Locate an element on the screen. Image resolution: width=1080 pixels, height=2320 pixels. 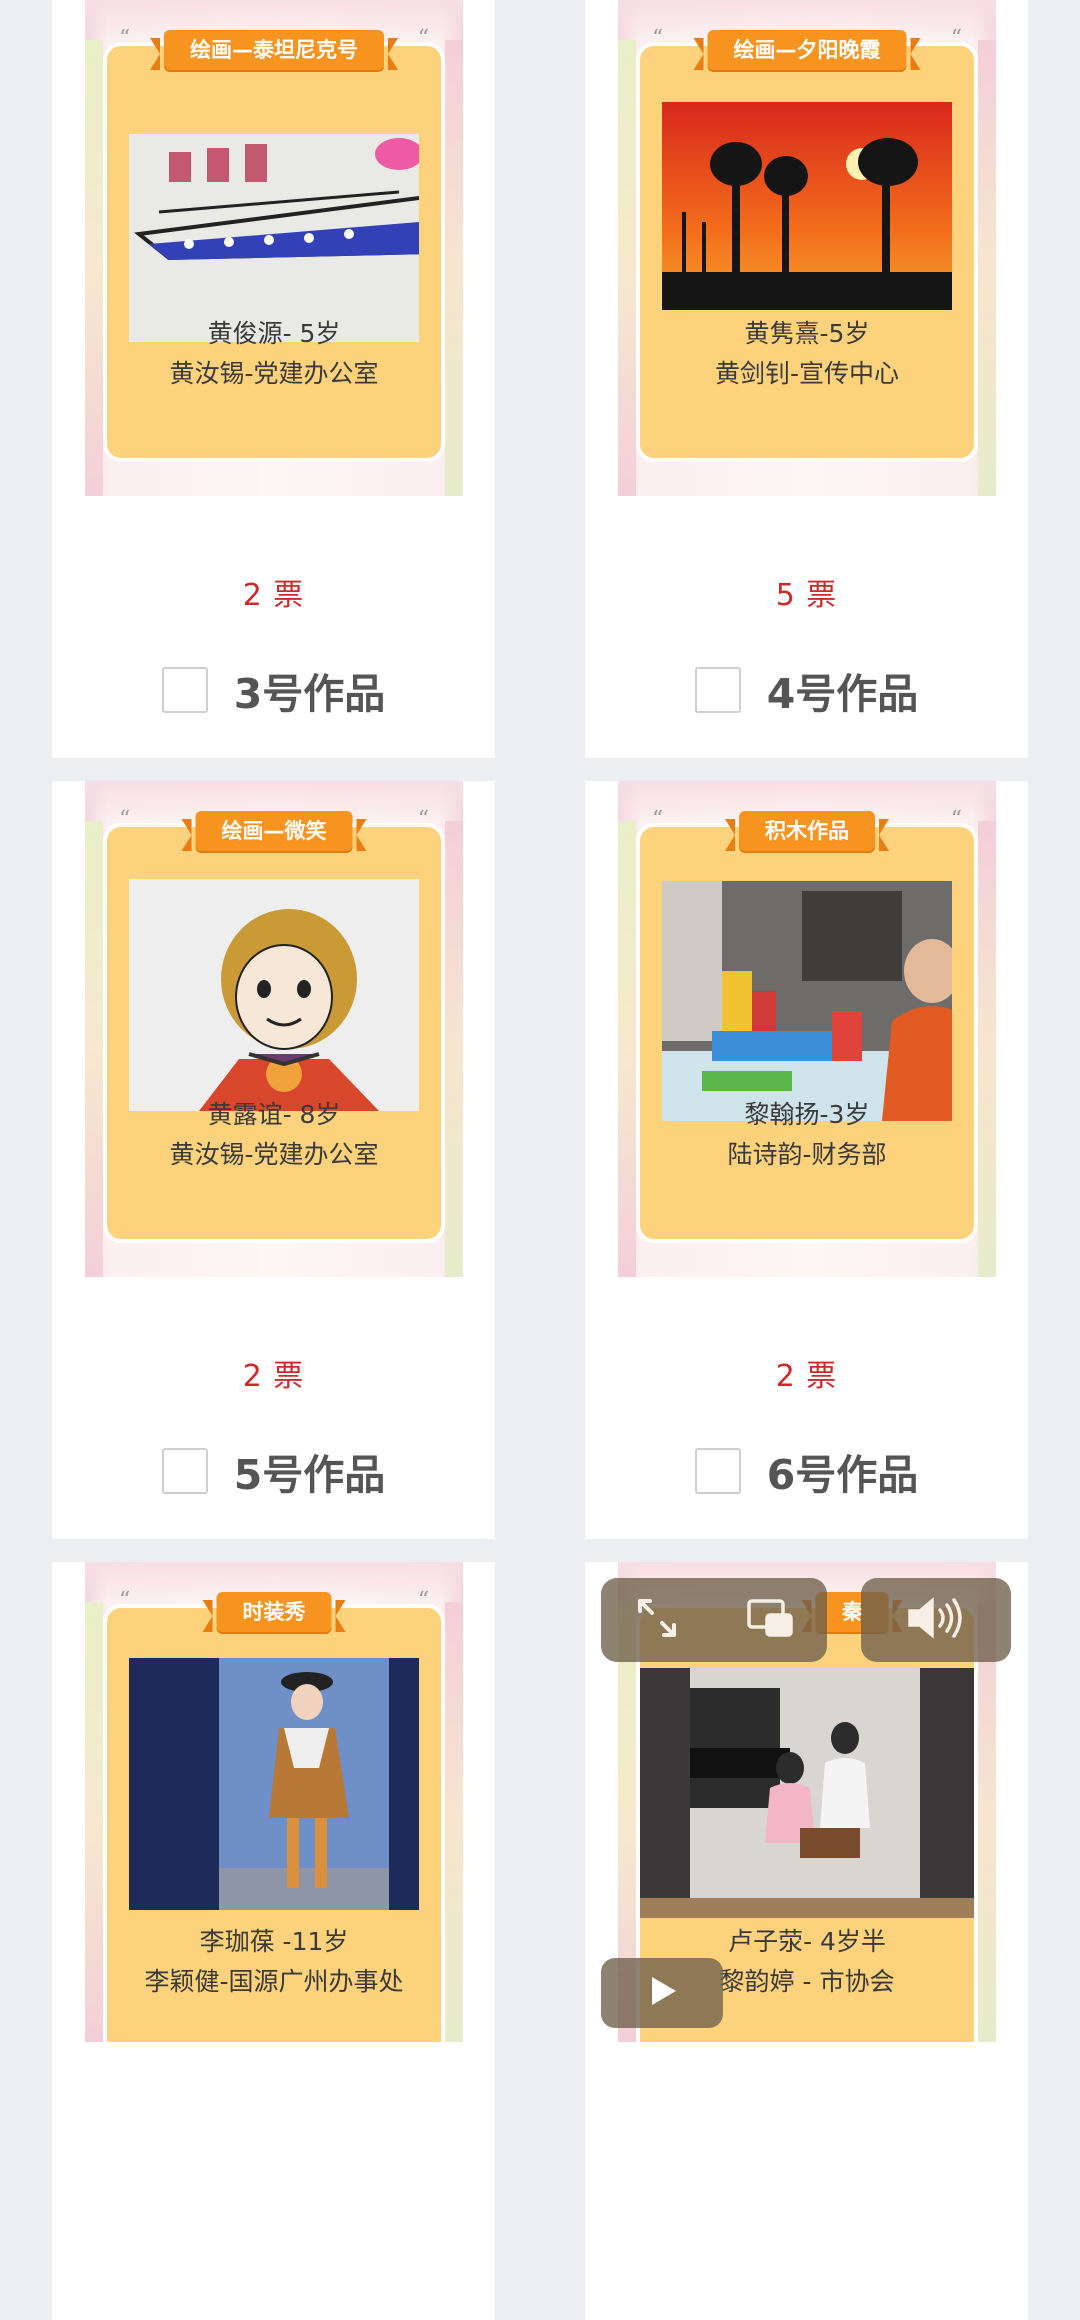
child-name: 黄俊源- 5岁 is located at coordinates (274, 333).